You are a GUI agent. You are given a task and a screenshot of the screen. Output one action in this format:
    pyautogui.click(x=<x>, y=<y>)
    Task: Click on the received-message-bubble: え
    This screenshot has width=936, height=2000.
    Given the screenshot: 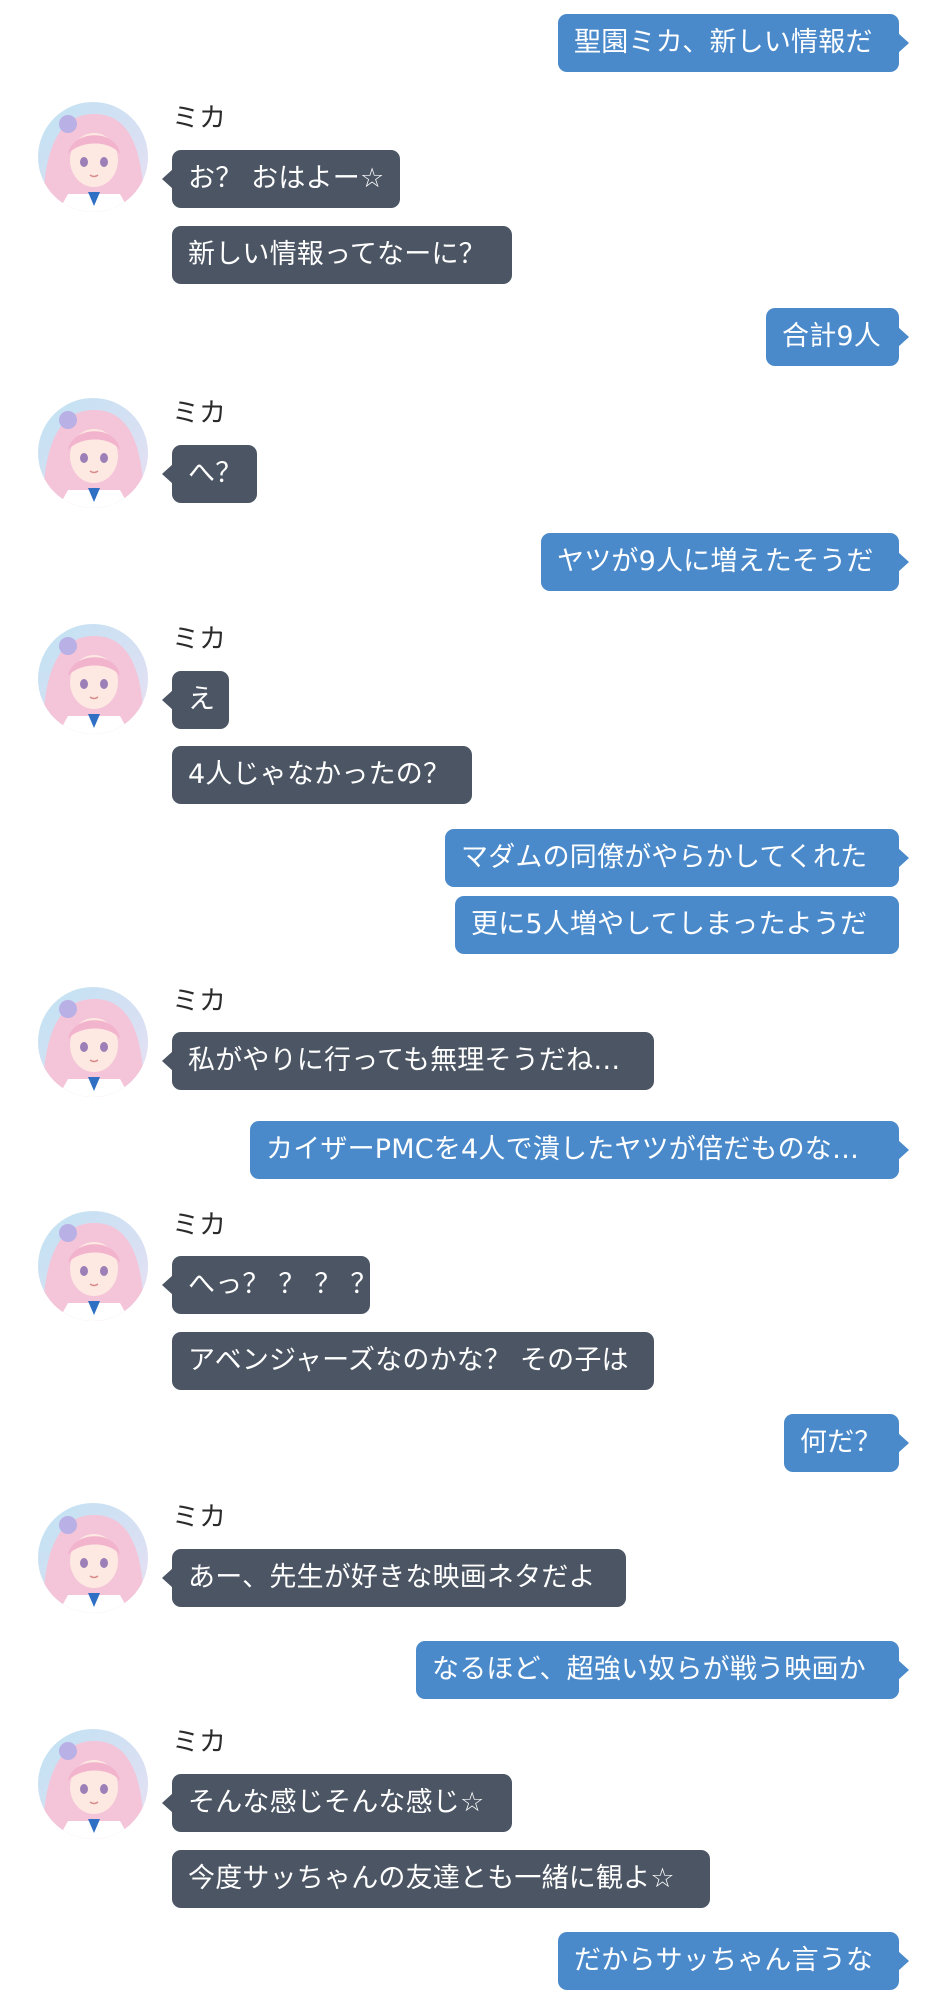 What is the action you would take?
    pyautogui.click(x=195, y=700)
    